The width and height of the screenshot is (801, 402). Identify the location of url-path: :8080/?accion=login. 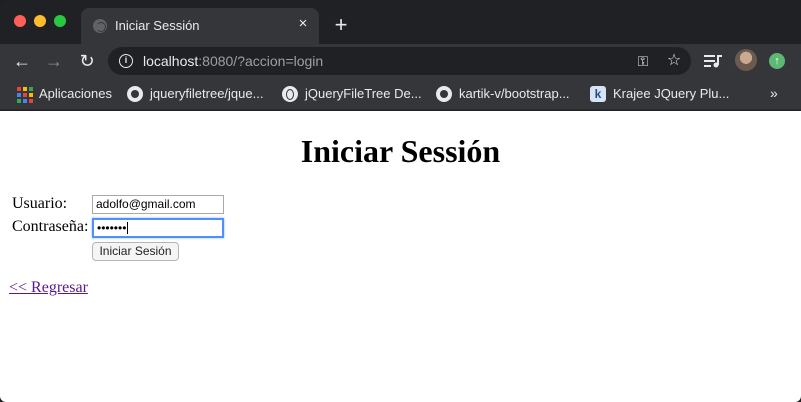
(261, 61).